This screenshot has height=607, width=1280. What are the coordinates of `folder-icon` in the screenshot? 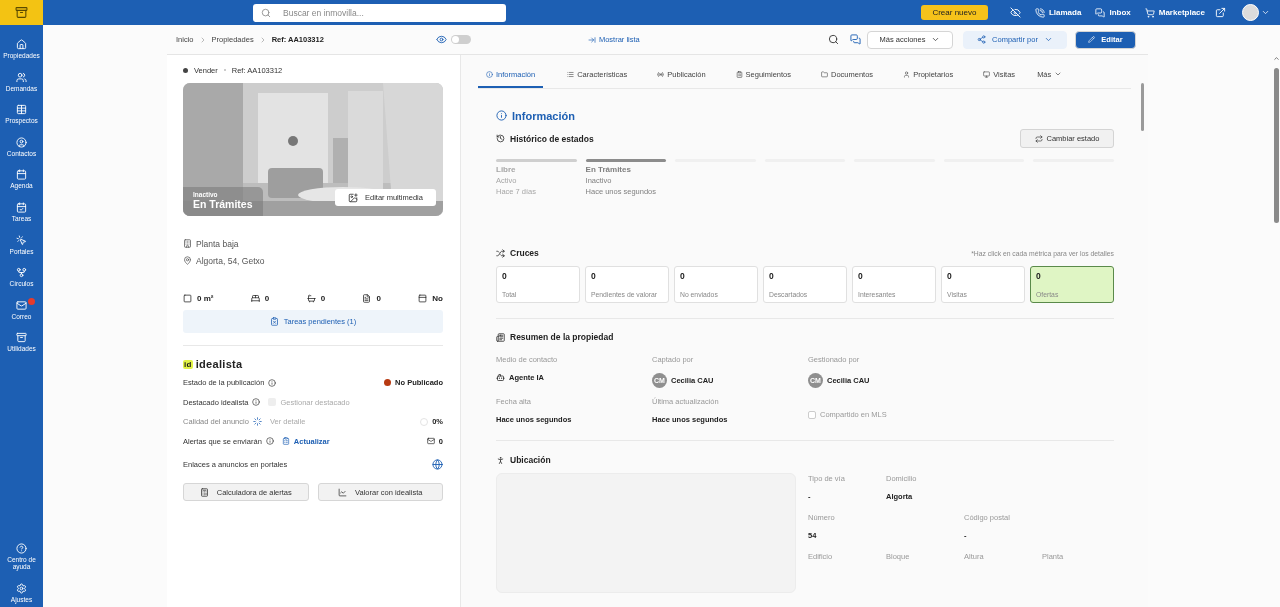 It's located at (824, 74).